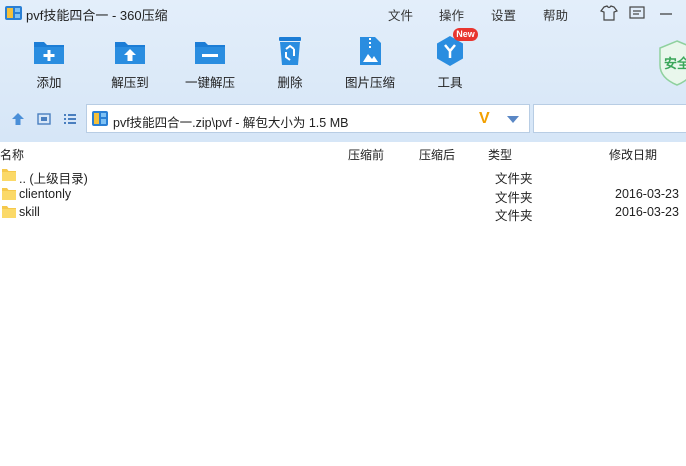  Describe the element at coordinates (343, 213) in the screenshot. I see `file-row: skill 文件夹 2016-03-23` at that location.